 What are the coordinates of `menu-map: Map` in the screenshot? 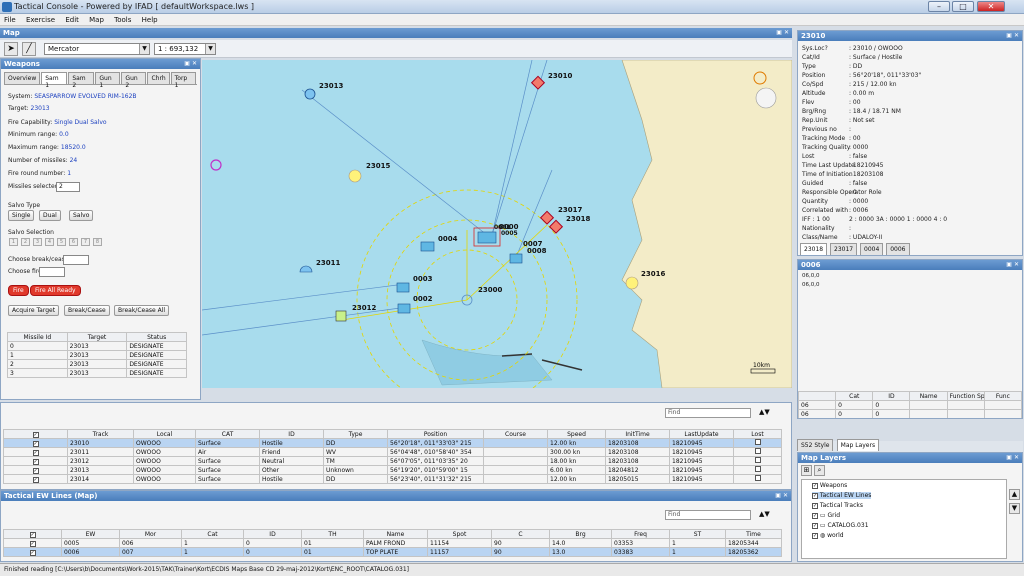 It's located at (96, 19).